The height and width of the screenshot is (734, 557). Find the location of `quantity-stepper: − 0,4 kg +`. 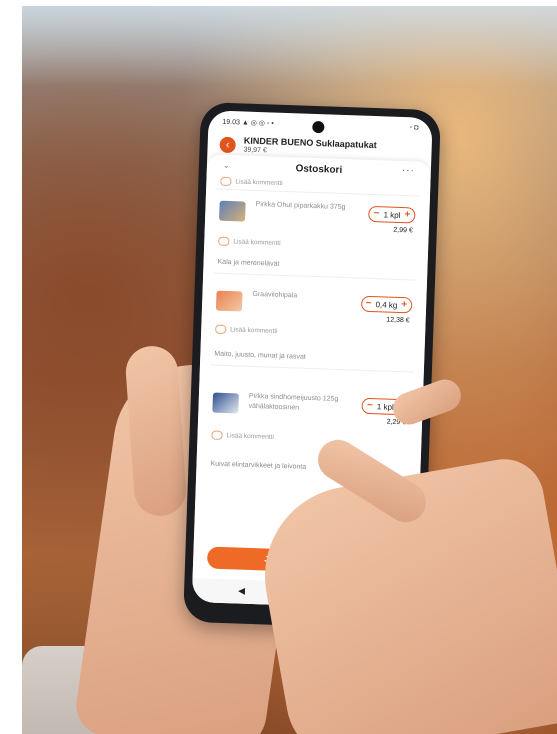

quantity-stepper: − 0,4 kg + is located at coordinates (386, 304).